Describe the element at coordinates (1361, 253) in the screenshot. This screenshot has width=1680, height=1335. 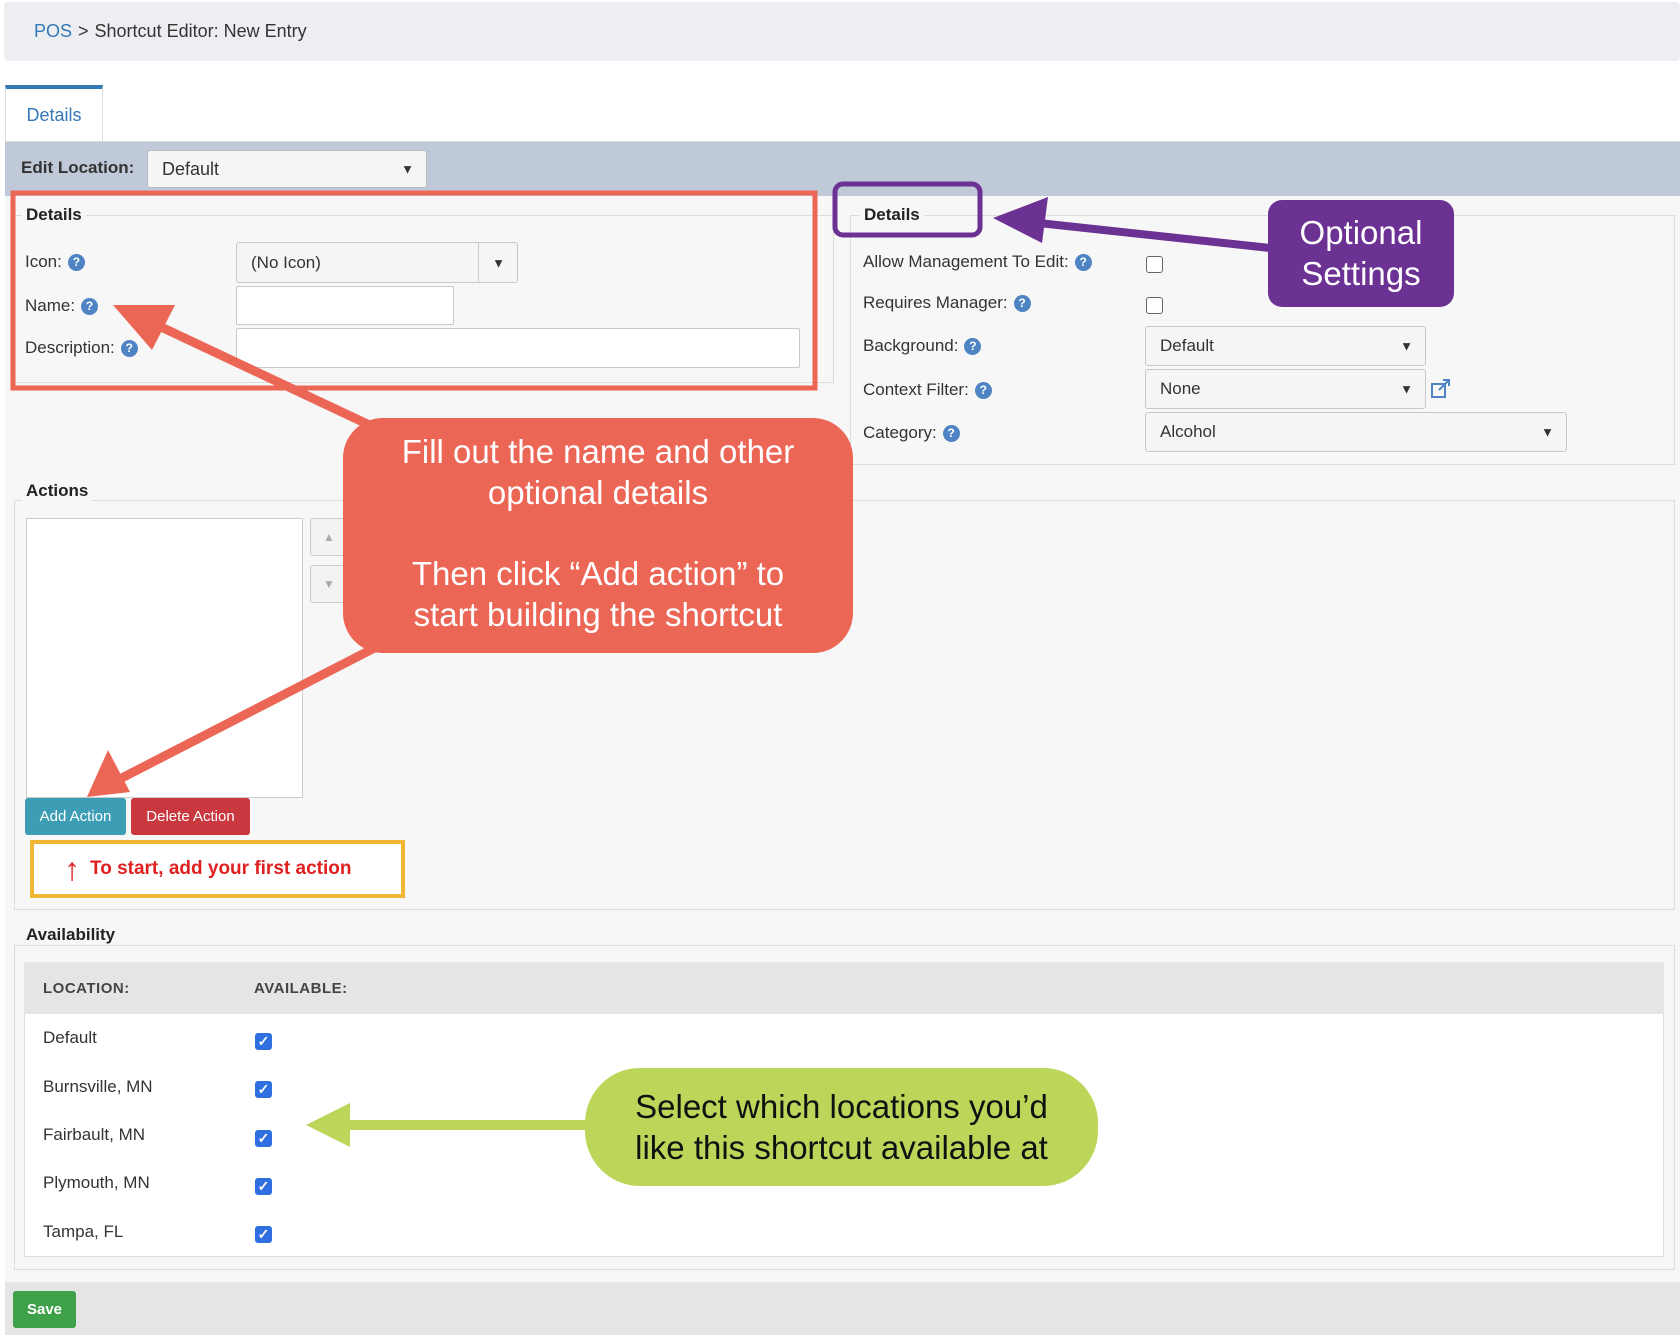
I see `optional-settings-callout: Optional Settings` at that location.